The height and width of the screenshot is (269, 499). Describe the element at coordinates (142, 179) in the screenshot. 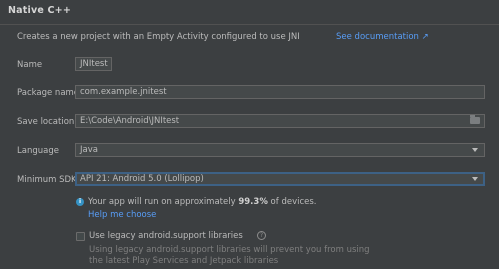

I see `minimum-sdk-value: API 21: Android 5.0 (Lollipop)` at that location.